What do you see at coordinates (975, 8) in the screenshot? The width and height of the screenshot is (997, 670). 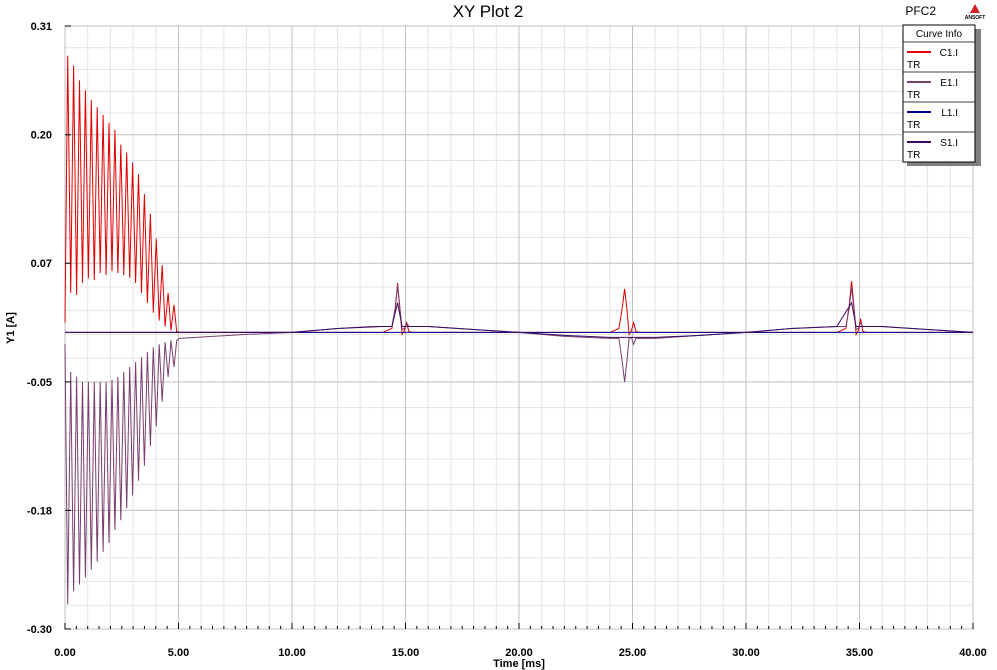 I see `logo-triangle-icon` at bounding box center [975, 8].